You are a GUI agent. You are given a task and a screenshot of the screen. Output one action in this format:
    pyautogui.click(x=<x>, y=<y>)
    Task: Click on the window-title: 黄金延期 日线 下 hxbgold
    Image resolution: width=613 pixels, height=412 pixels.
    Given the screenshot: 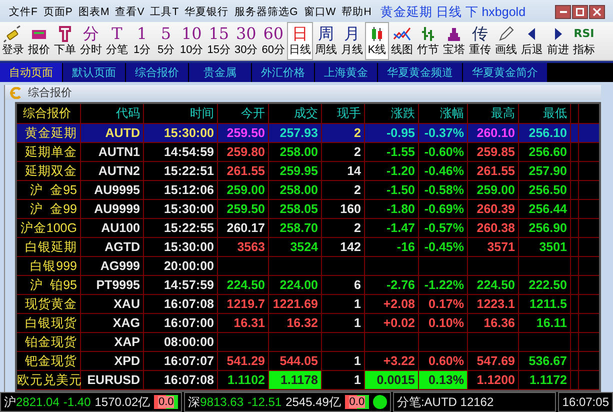 What is the action you would take?
    pyautogui.click(x=453, y=12)
    